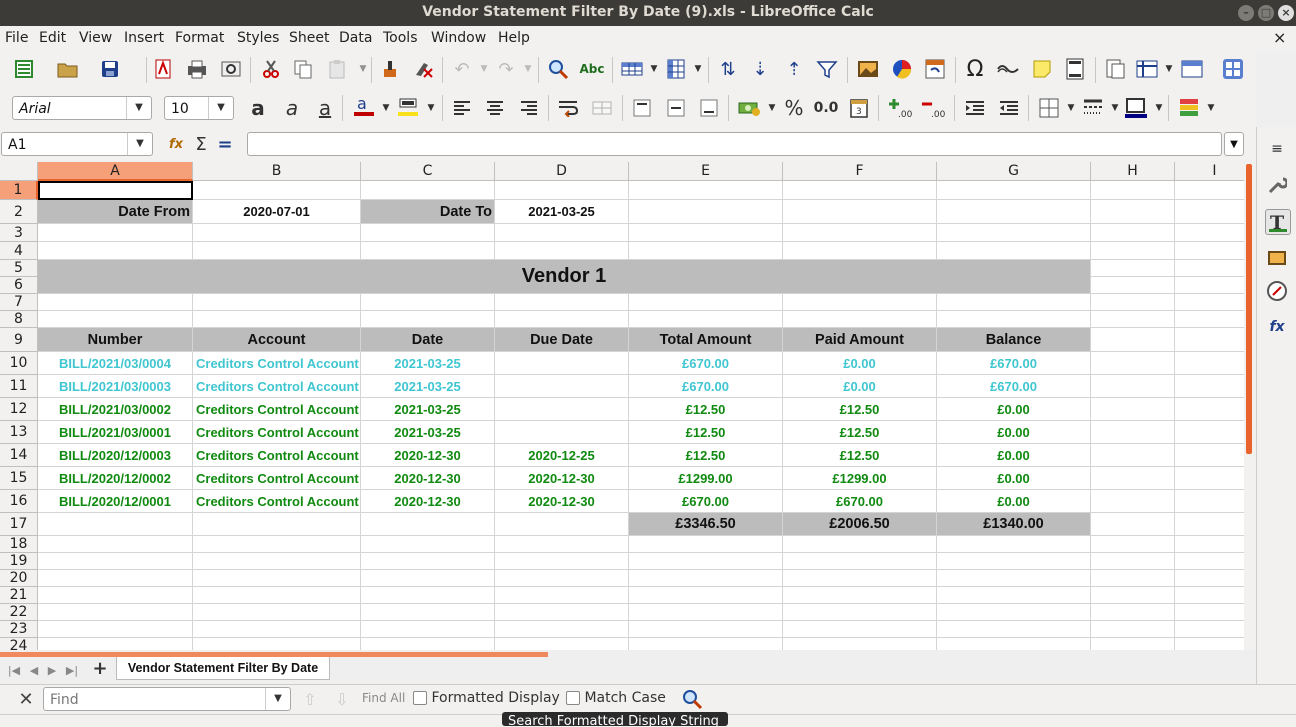 Image resolution: width=1296 pixels, height=727 pixels. I want to click on column-header: B, so click(277, 171).